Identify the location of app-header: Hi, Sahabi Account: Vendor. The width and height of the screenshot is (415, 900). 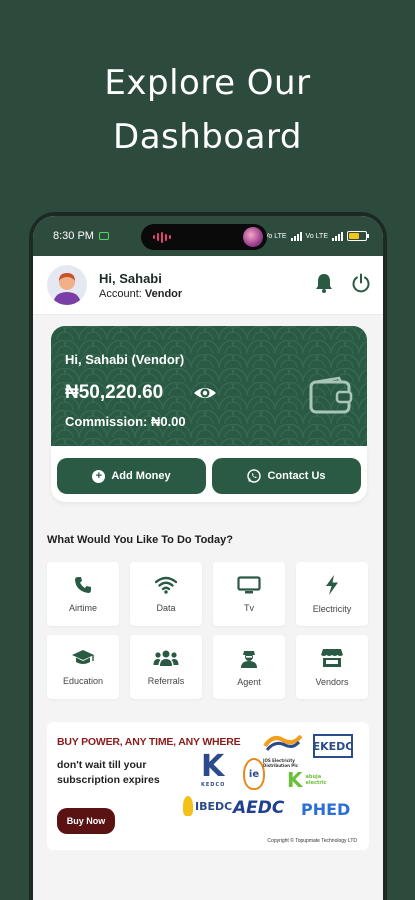
(208, 285).